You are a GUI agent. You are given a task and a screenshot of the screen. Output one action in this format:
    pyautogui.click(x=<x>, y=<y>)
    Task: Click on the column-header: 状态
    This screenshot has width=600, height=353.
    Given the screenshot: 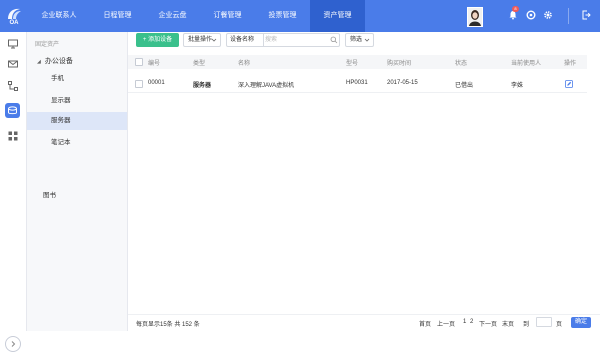 What is the action you would take?
    pyautogui.click(x=461, y=64)
    